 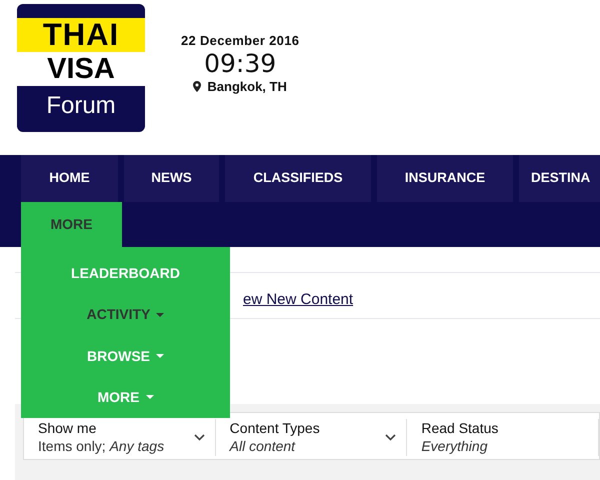 I want to click on nav-tab: INSURANCE, so click(x=445, y=178).